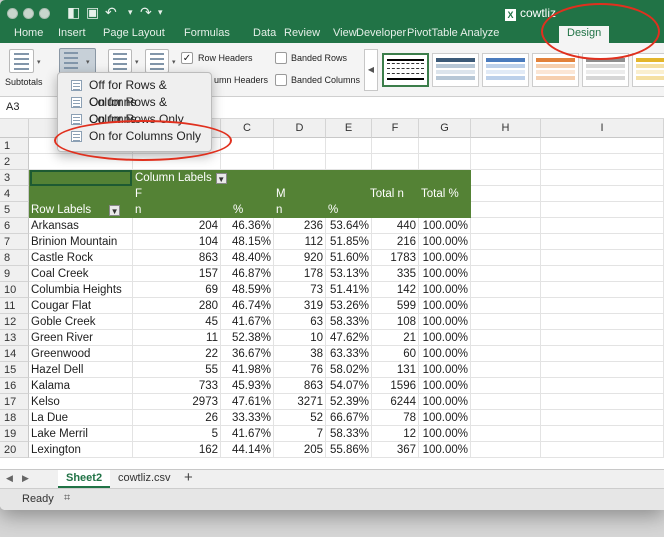  Describe the element at coordinates (14, 274) in the screenshot. I see `row-header: 9` at that location.